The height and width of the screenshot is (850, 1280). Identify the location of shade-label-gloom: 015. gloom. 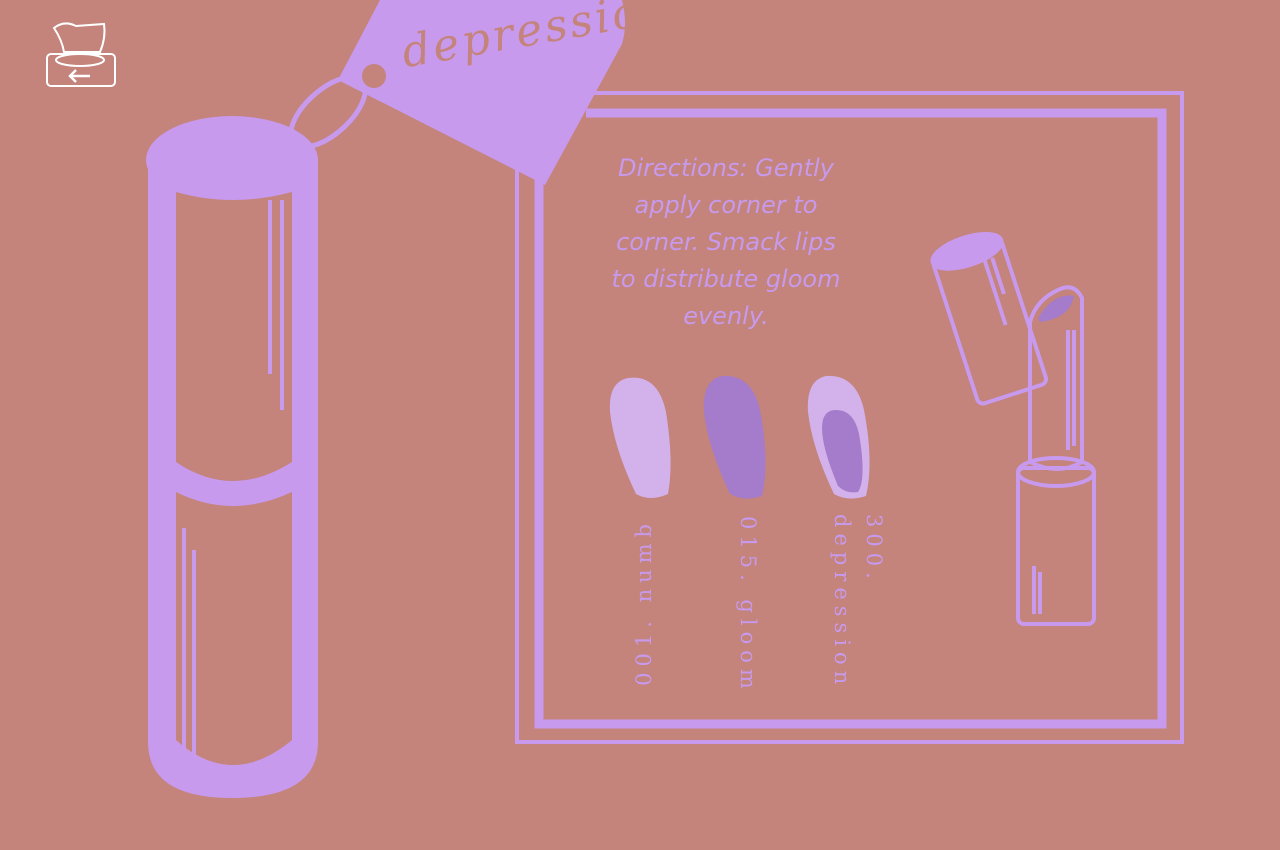
(748, 605).